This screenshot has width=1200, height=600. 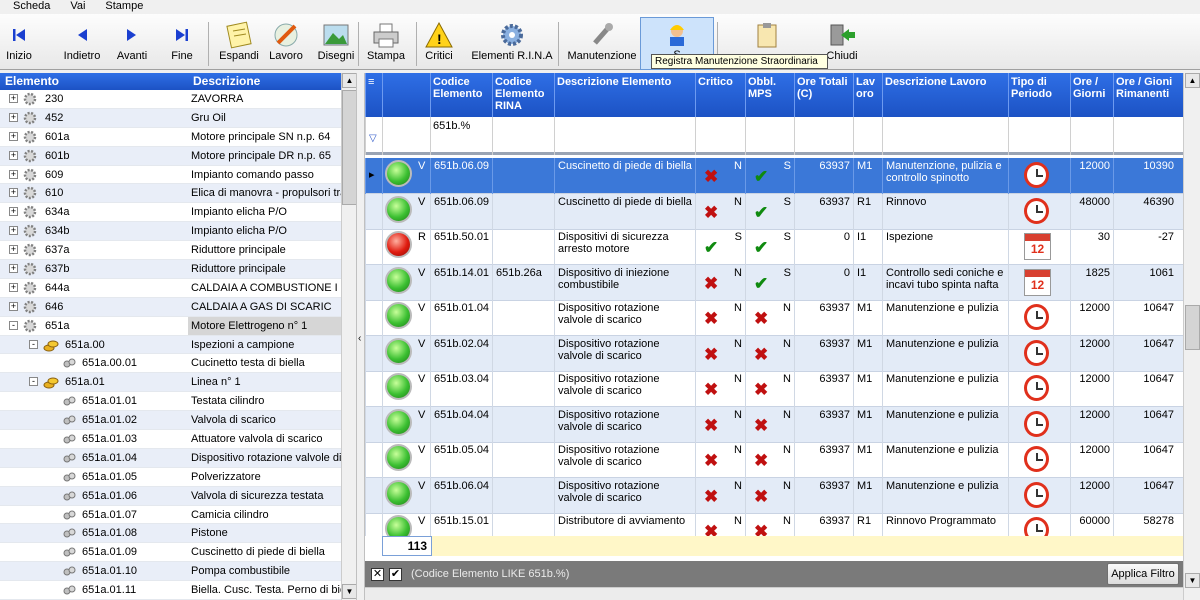 What do you see at coordinates (170, 156) in the screenshot?
I see `tree-row: +601b Motore principale DR n.p. 65` at bounding box center [170, 156].